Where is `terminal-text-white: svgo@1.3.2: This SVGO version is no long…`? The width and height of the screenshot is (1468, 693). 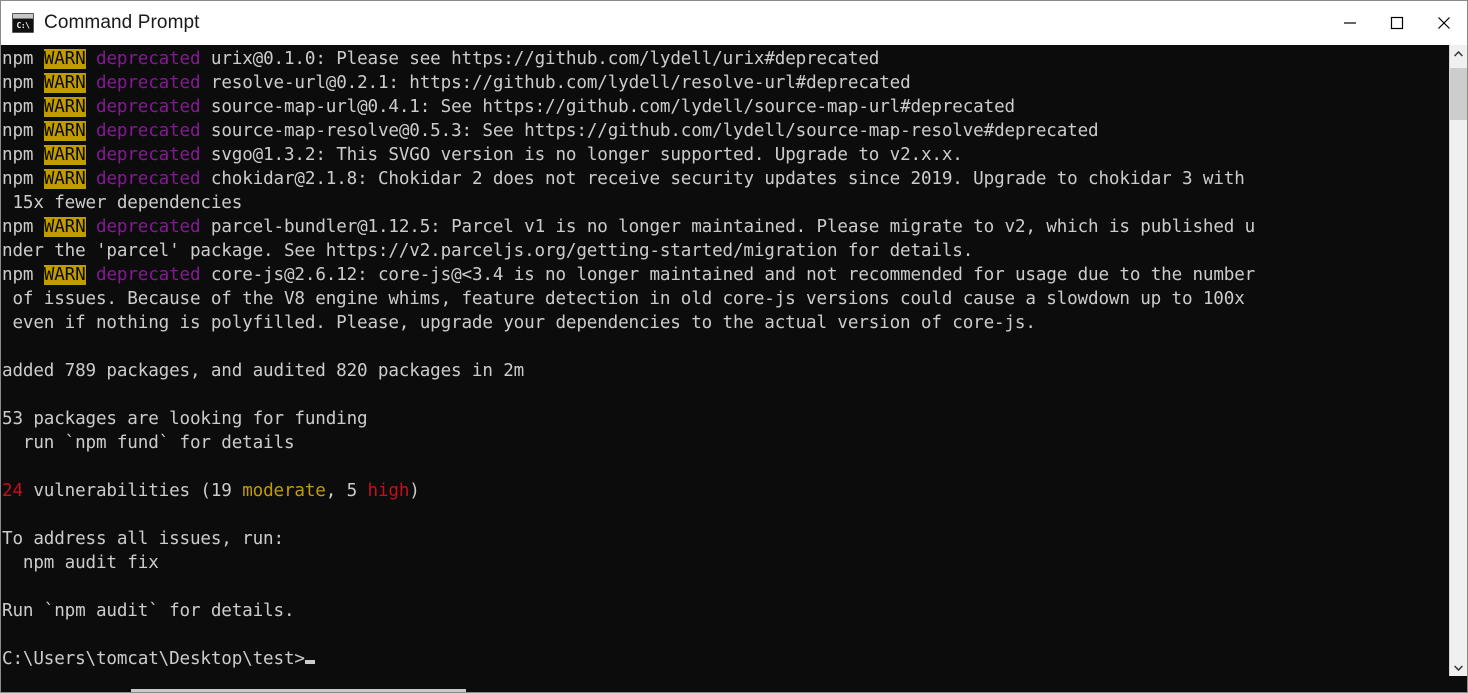
terminal-text-white: svgo@1.3.2: This SVGO version is no long… is located at coordinates (581, 155).